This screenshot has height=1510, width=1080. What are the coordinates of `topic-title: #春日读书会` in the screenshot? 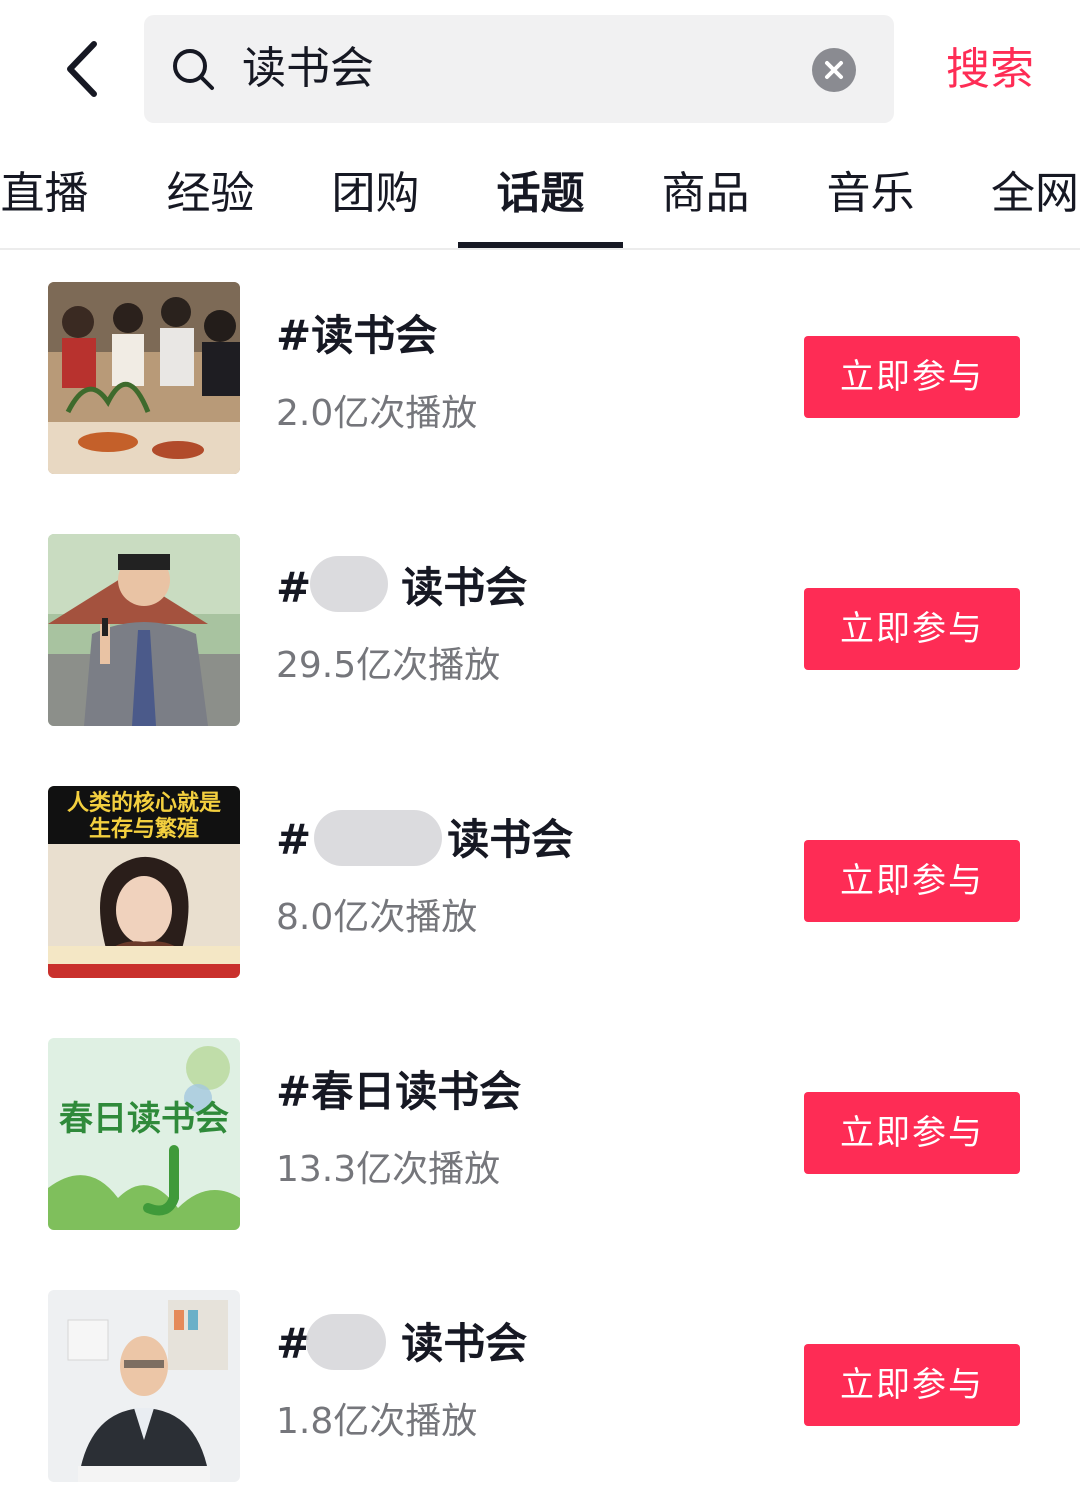 It's located at (399, 1091).